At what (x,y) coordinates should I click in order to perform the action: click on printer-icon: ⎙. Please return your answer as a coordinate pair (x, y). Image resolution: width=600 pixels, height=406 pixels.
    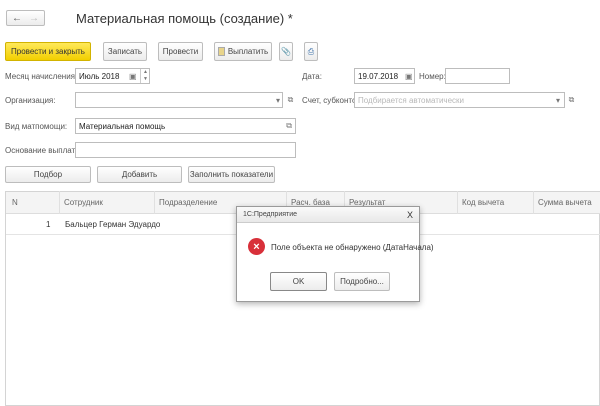
    Looking at the image, I should click on (311, 51).